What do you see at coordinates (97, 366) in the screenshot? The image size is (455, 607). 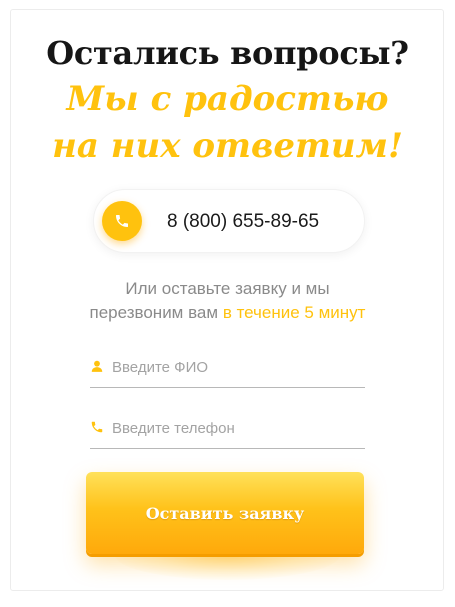 I see `user-icon` at bounding box center [97, 366].